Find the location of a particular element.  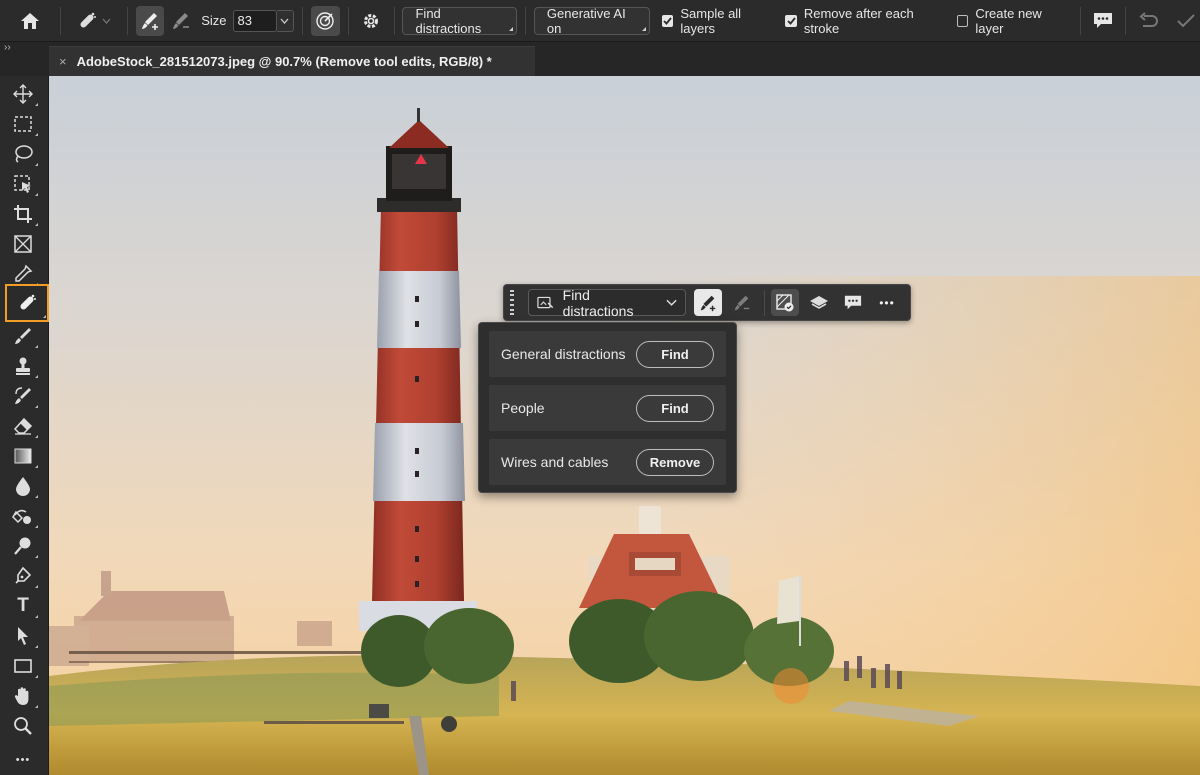

path-select-tool is located at coordinates (23, 636).